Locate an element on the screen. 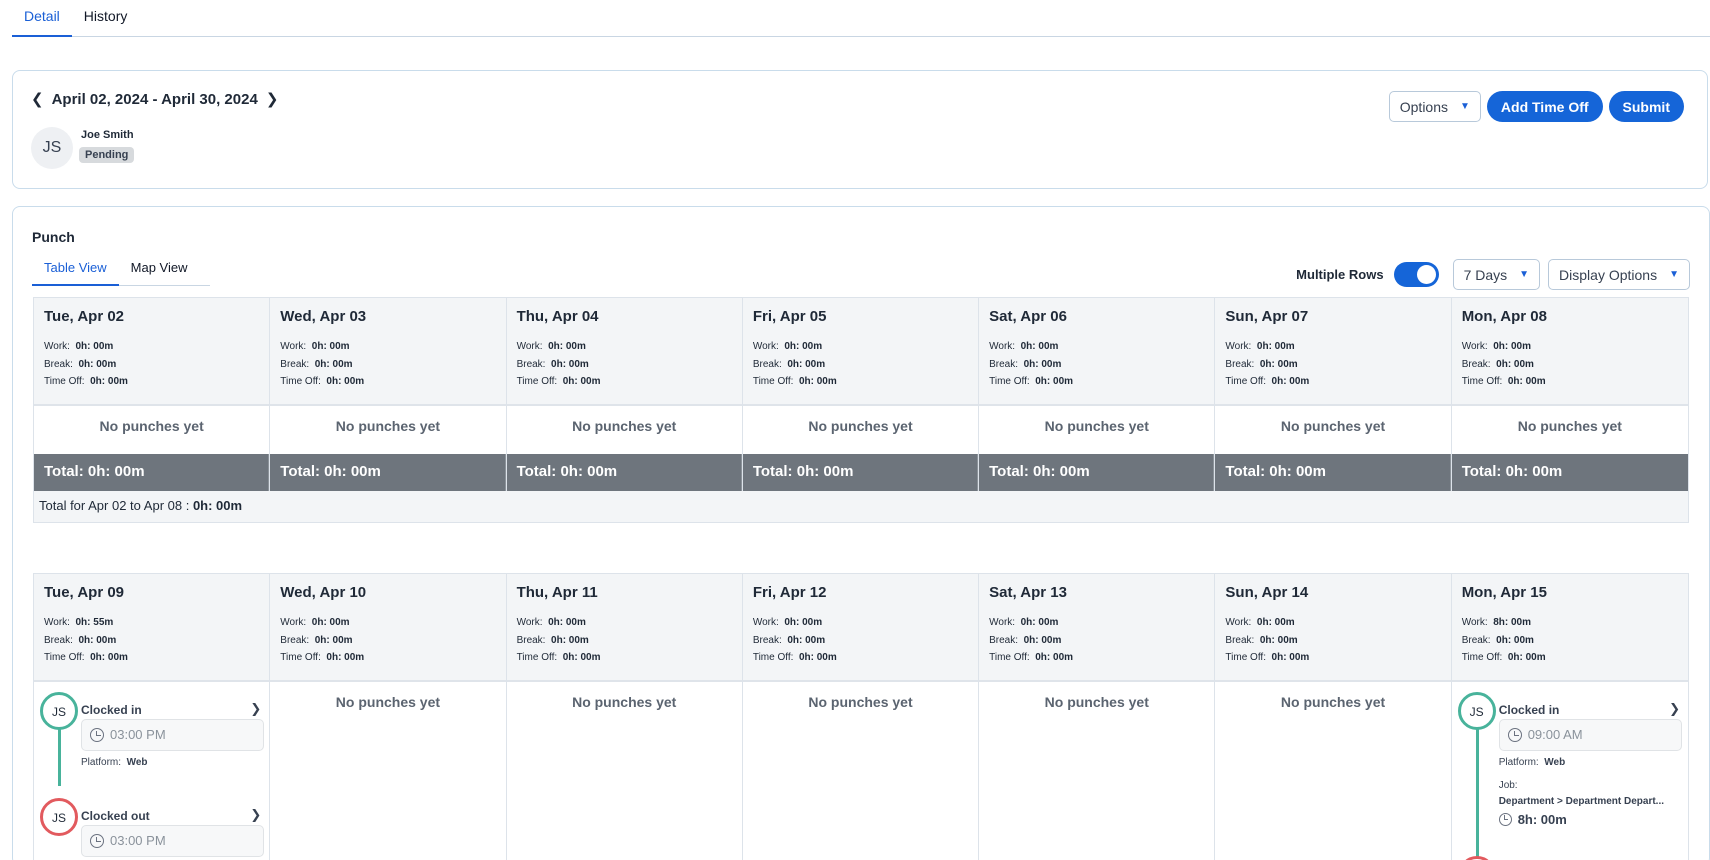 Image resolution: width=1710 pixels, height=860 pixels. display-options-label: Display Options is located at coordinates (1608, 274).